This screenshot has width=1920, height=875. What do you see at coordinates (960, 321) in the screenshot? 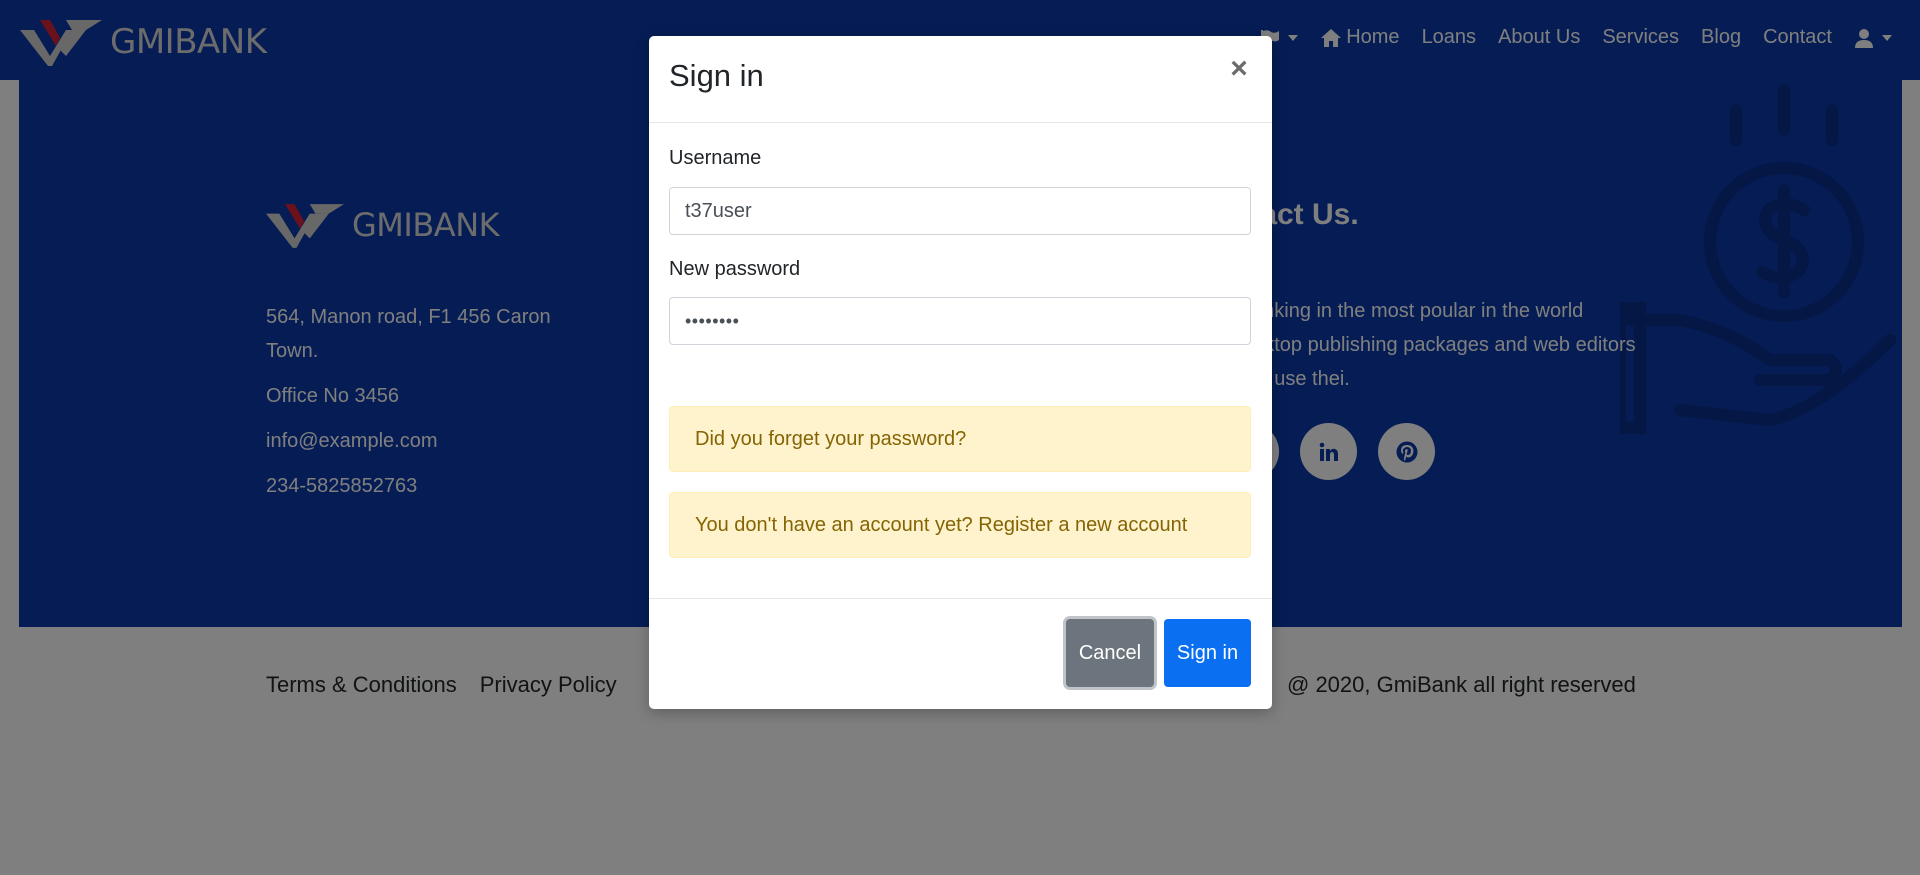
I see `password-field: ••••••••` at bounding box center [960, 321].